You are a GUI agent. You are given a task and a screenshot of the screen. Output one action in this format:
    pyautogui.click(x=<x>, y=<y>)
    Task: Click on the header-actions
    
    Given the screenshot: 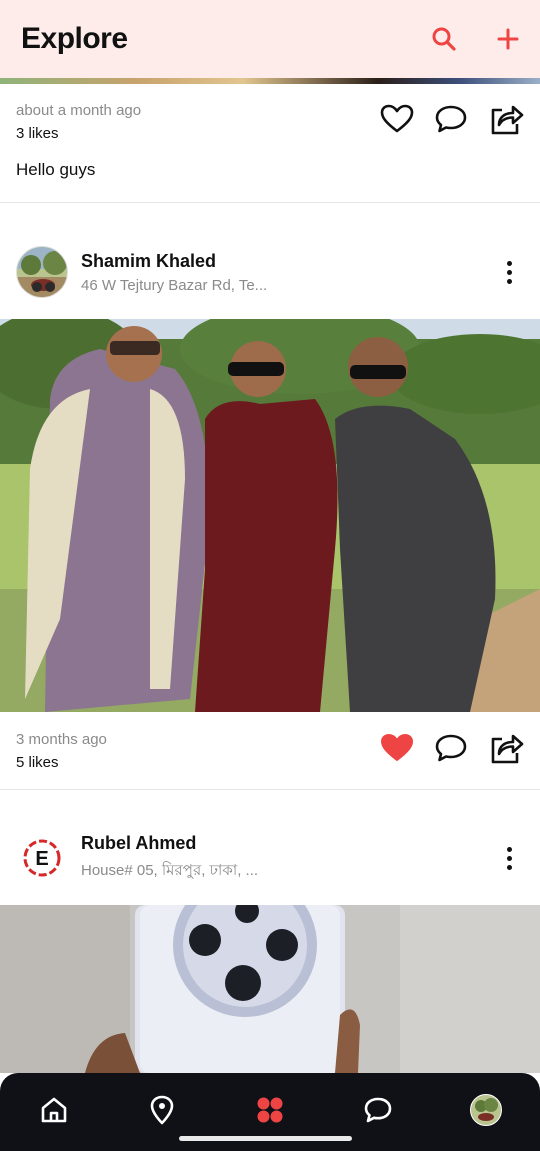 What is the action you would take?
    pyautogui.click(x=475, y=39)
    